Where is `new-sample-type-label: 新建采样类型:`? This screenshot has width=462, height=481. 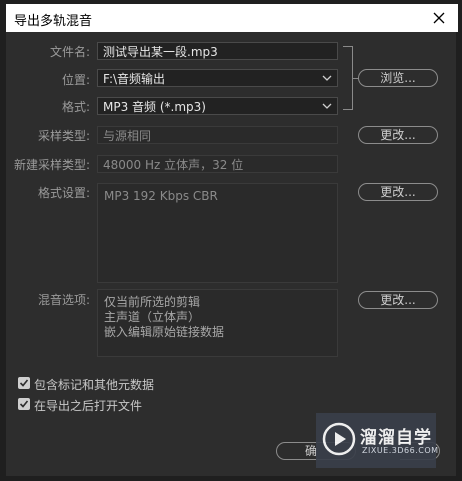
new-sample-type-label: 新建采样类型: is located at coordinates (51, 165).